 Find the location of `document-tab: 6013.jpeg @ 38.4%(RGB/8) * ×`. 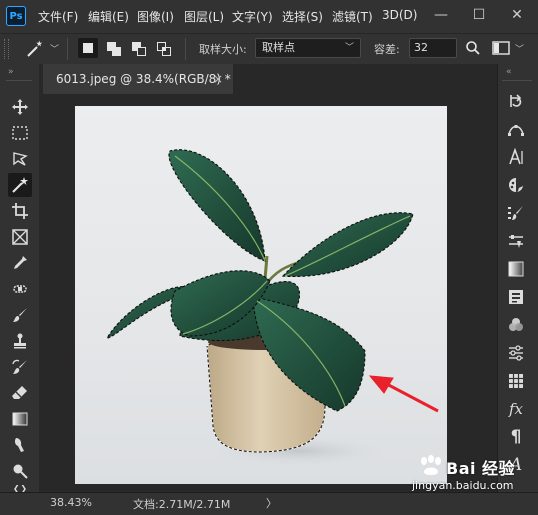

document-tab: 6013.jpeg @ 38.4%(RGB/8) * × is located at coordinates (138, 79).